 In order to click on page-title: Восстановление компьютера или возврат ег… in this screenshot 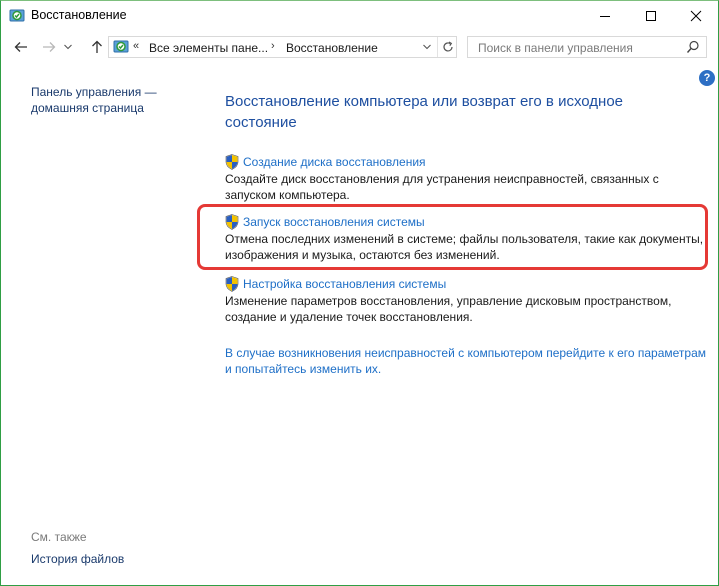, I will do `click(424, 112)`.